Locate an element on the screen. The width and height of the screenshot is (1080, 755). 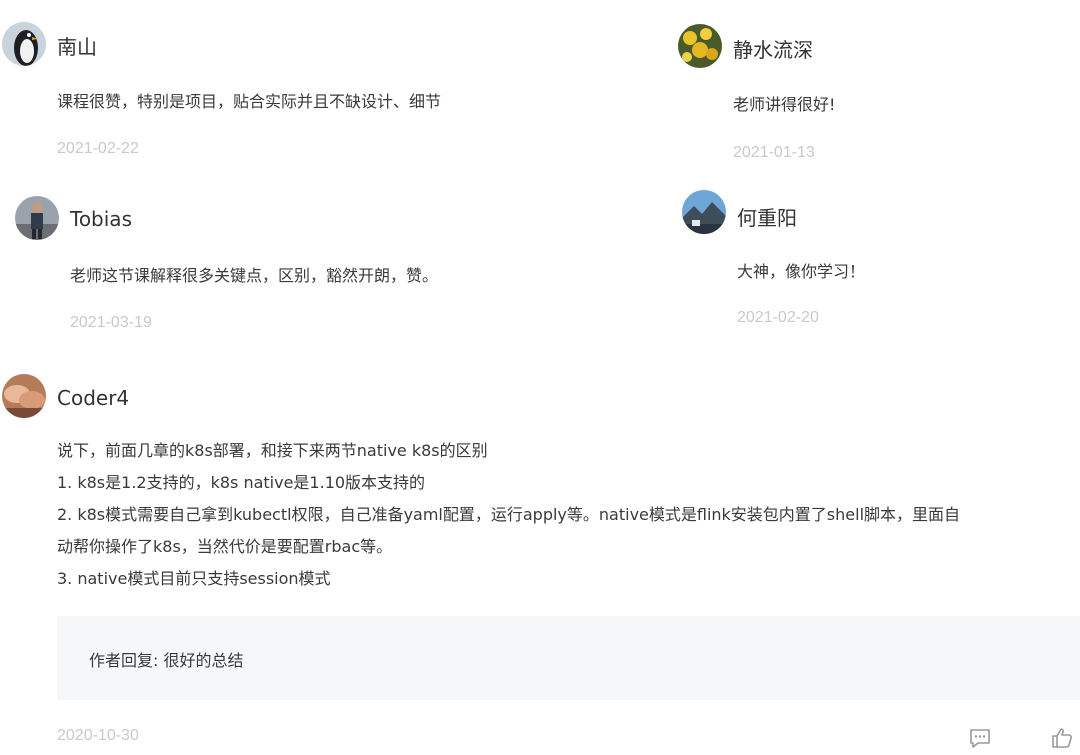
username: 静水流深 is located at coordinates (773, 48).